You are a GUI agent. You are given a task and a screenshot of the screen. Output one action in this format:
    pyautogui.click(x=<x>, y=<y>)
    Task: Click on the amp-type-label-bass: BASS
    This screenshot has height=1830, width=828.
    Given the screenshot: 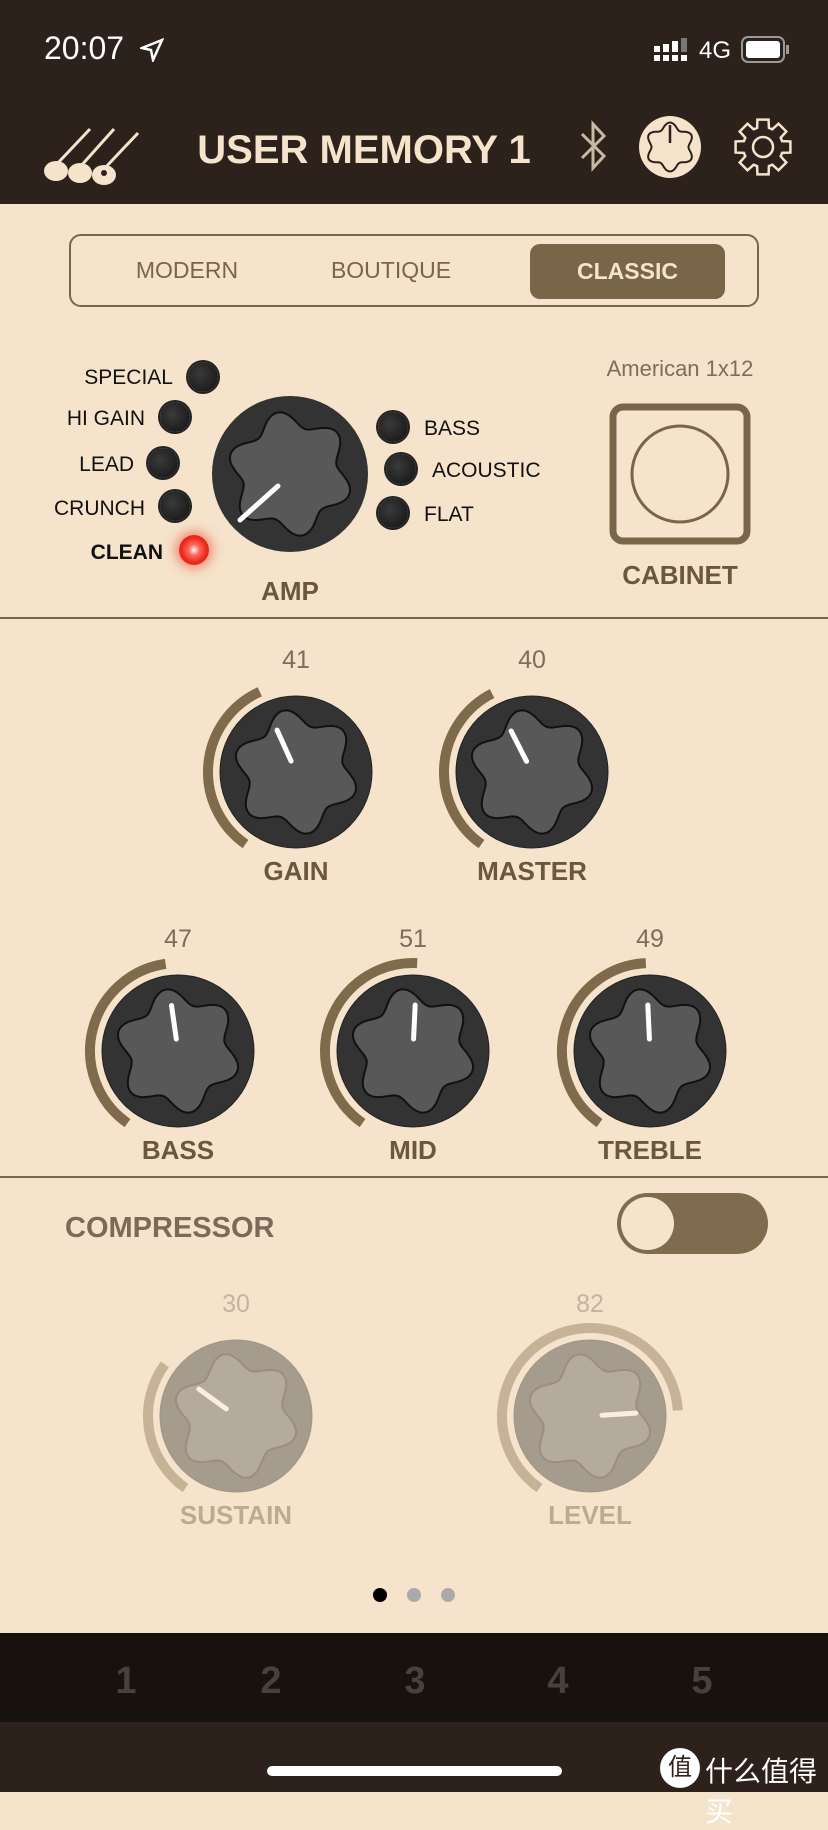 What is the action you would take?
    pyautogui.click(x=452, y=428)
    